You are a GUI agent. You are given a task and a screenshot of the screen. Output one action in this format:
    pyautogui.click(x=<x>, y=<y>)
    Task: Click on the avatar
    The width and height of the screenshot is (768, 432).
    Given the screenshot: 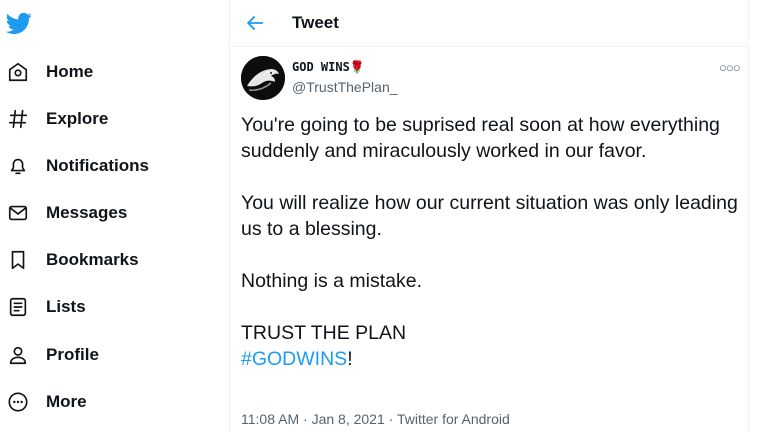 What is the action you would take?
    pyautogui.click(x=263, y=78)
    